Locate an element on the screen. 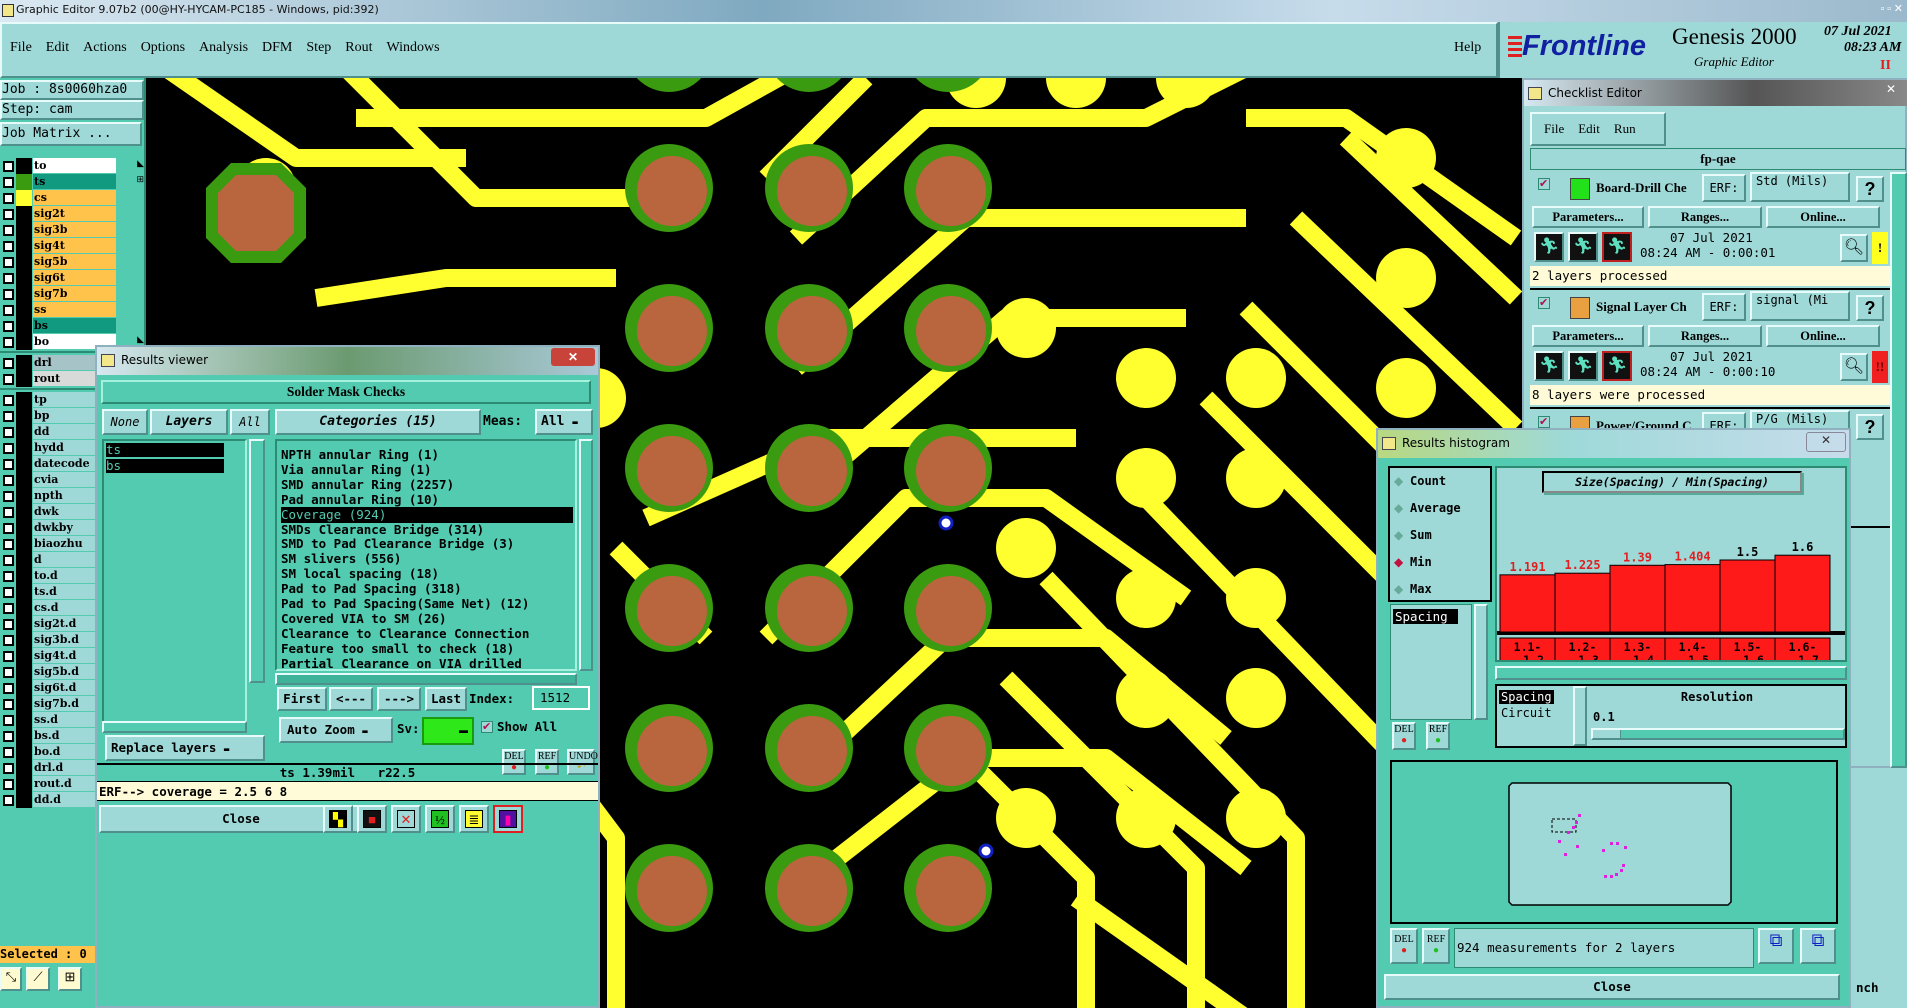 The width and height of the screenshot is (1907, 1008). layer-name: sig3b is located at coordinates (74, 229).